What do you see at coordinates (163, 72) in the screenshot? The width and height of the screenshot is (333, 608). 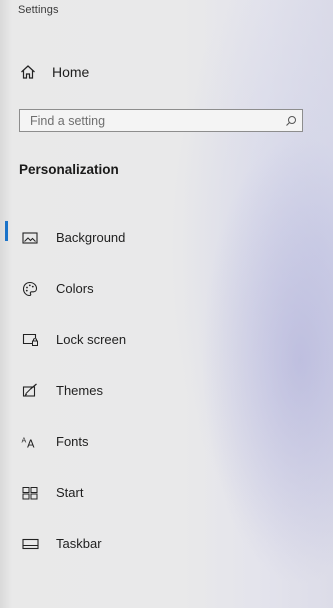 I see `home-nav-item: Home` at bounding box center [163, 72].